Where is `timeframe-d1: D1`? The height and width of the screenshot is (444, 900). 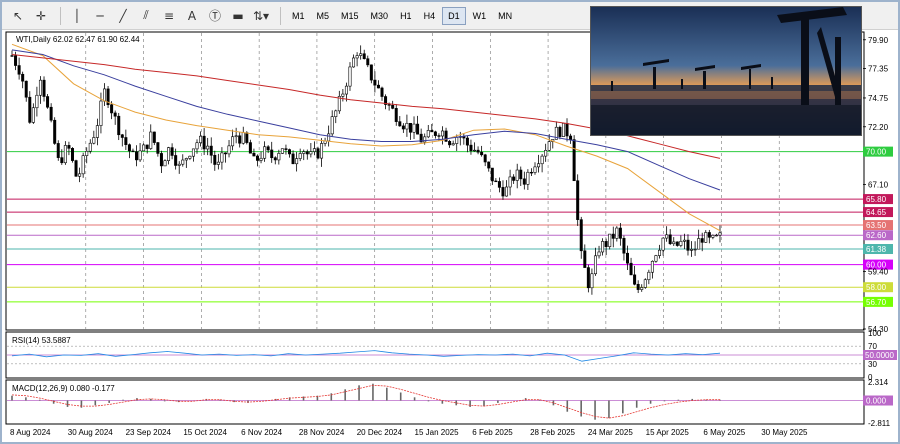
timeframe-d1: D1 is located at coordinates (454, 15).